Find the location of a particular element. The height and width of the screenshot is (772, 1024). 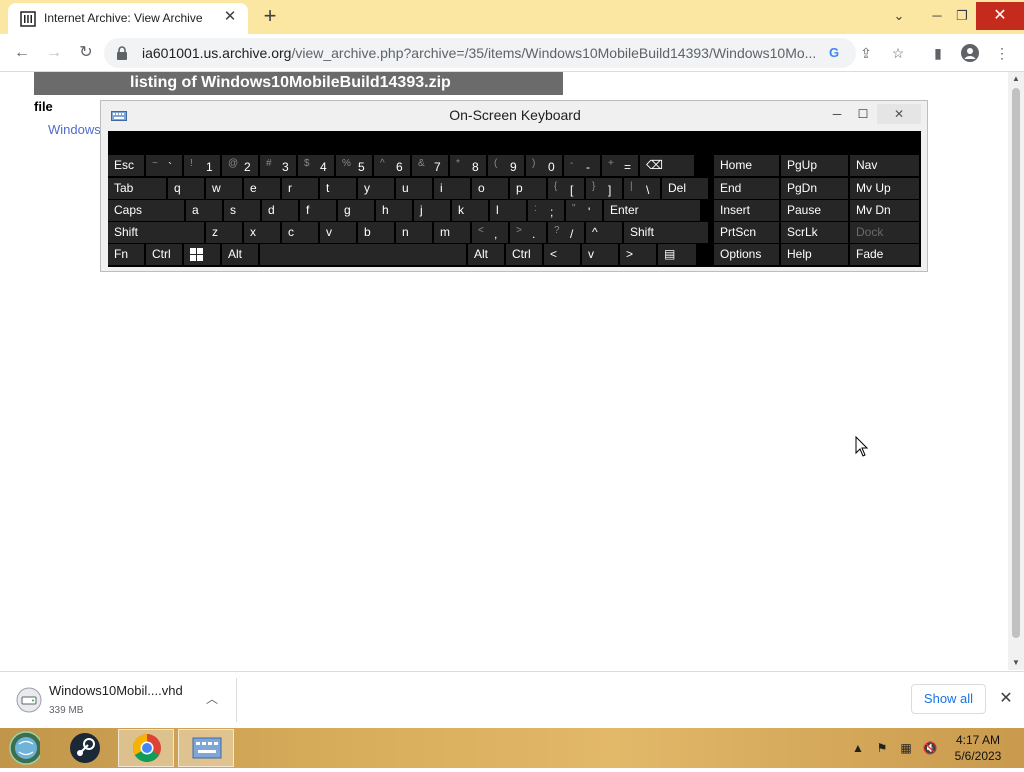

key-mvup: Mv Up is located at coordinates (884, 188).